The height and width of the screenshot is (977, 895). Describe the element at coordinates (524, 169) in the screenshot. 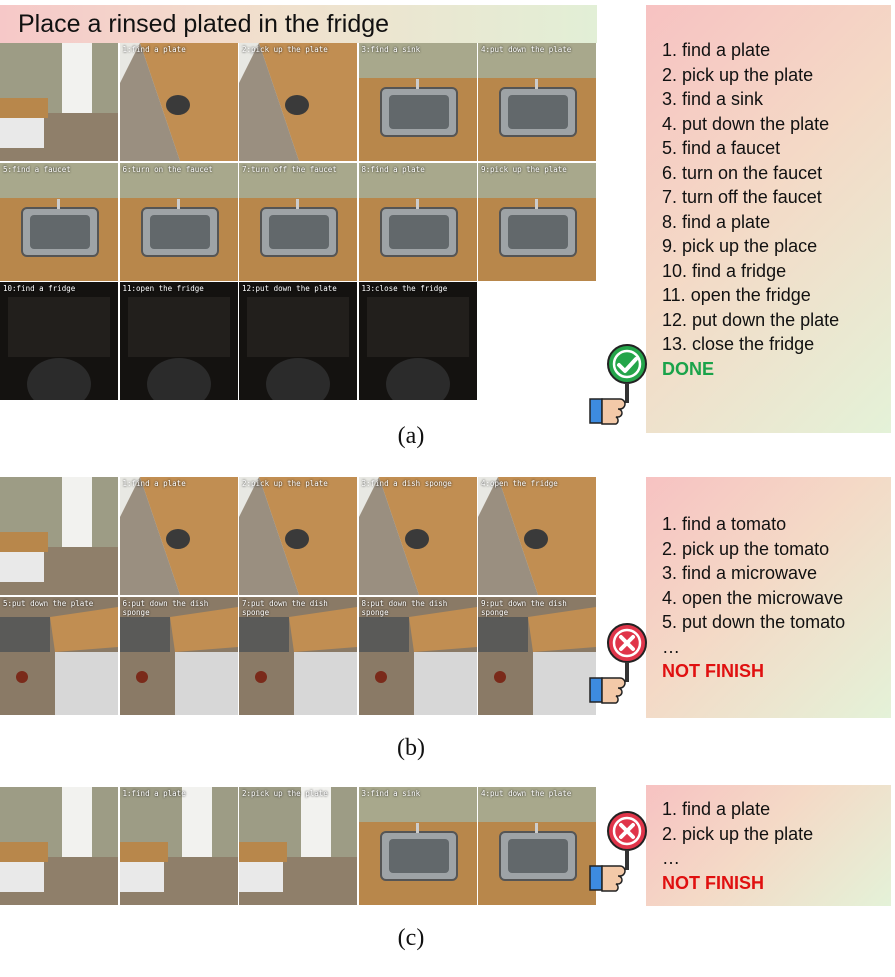

I see `frame-label: 9:pick up the plate` at that location.